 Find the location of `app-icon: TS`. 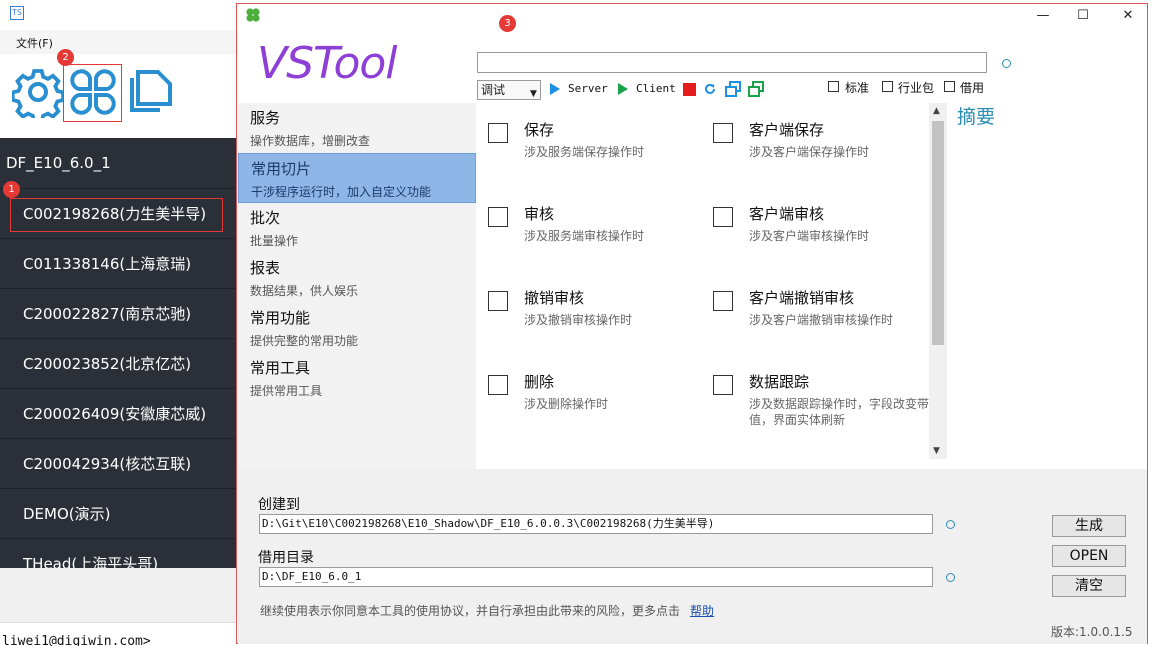

app-icon: TS is located at coordinates (17, 13).